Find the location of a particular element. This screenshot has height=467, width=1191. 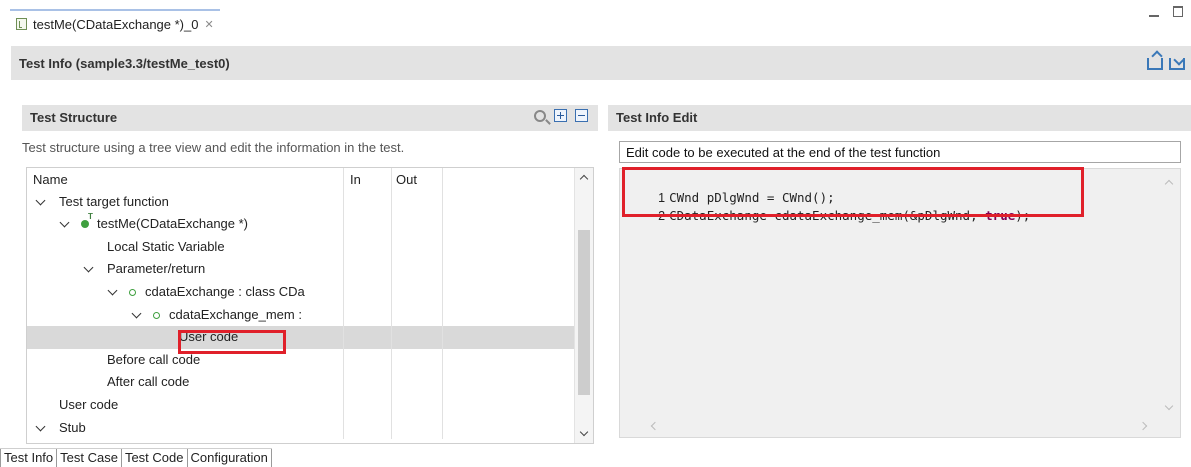

editor-scroll-up-icon is located at coordinates (1169, 184).